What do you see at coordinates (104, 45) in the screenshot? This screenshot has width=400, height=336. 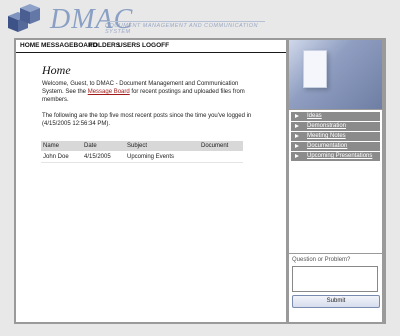 I see `nav-folders: FOLDERS` at bounding box center [104, 45].